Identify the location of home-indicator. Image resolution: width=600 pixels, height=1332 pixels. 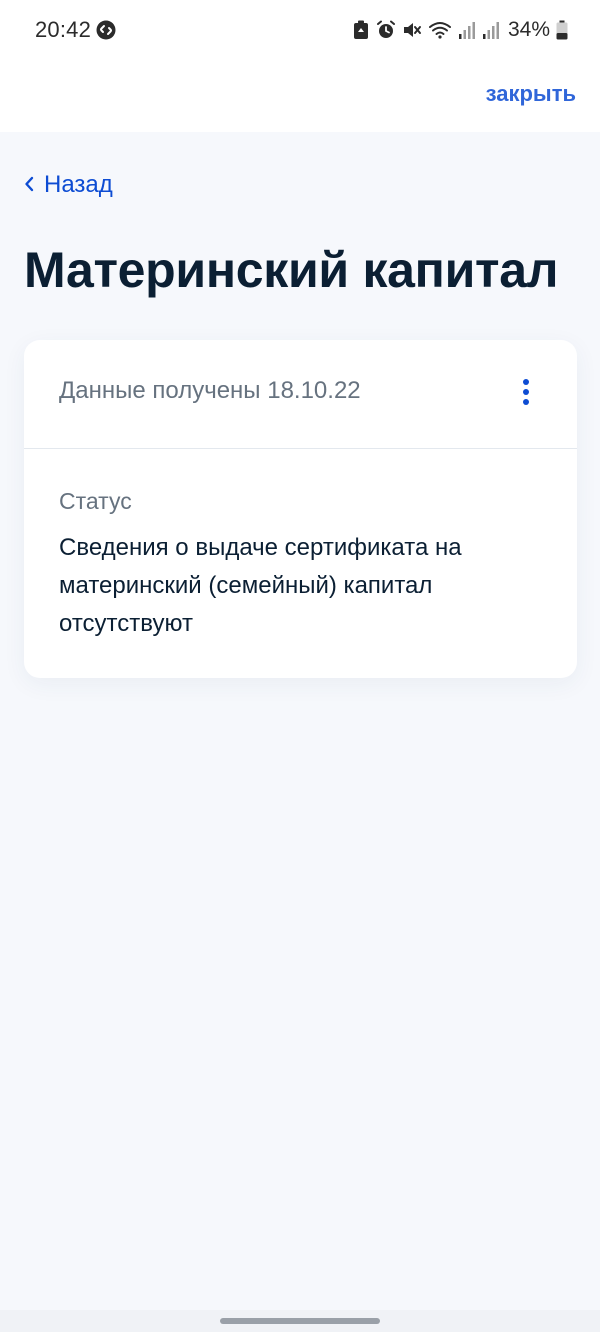
(300, 1321).